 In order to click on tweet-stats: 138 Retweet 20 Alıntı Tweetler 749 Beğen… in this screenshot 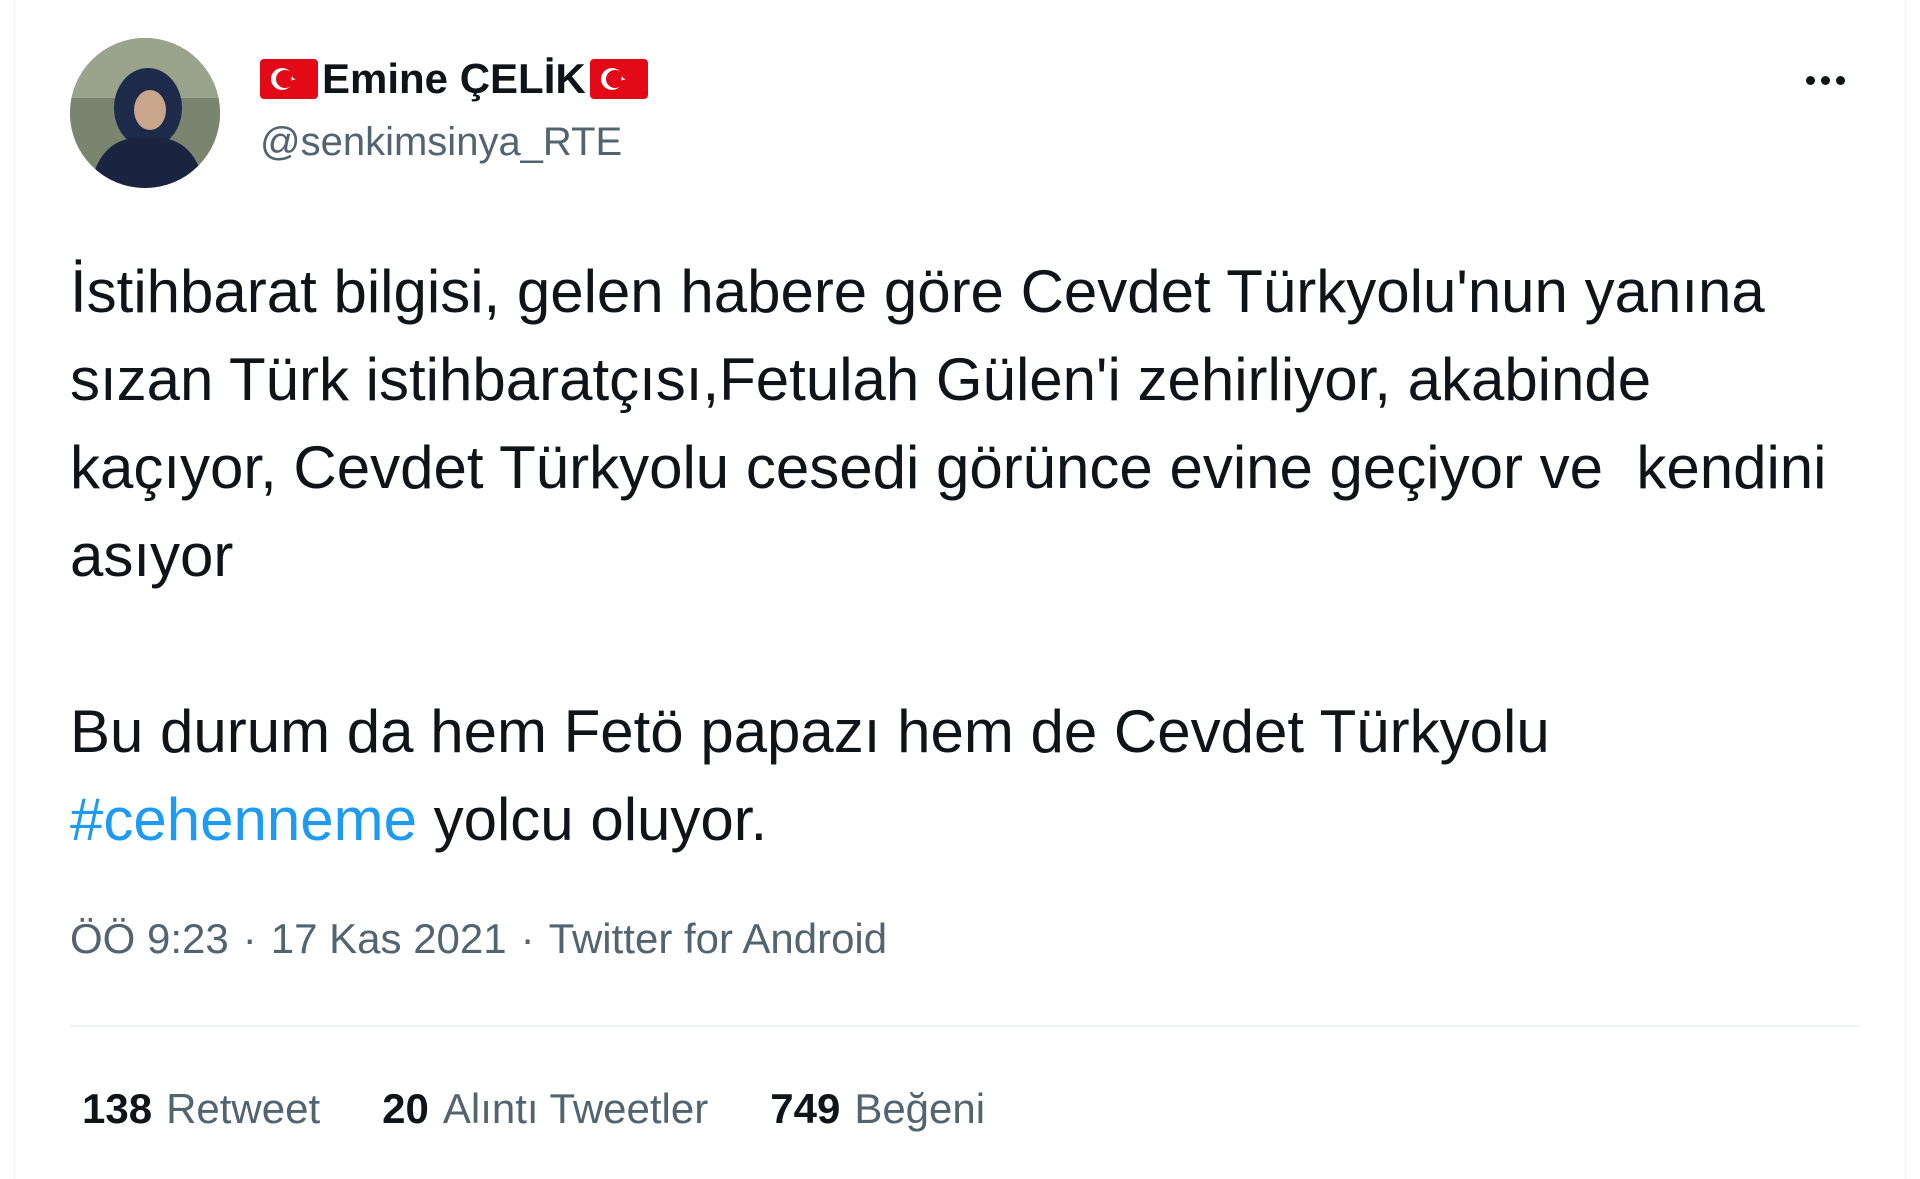, I will do `click(533, 1109)`.